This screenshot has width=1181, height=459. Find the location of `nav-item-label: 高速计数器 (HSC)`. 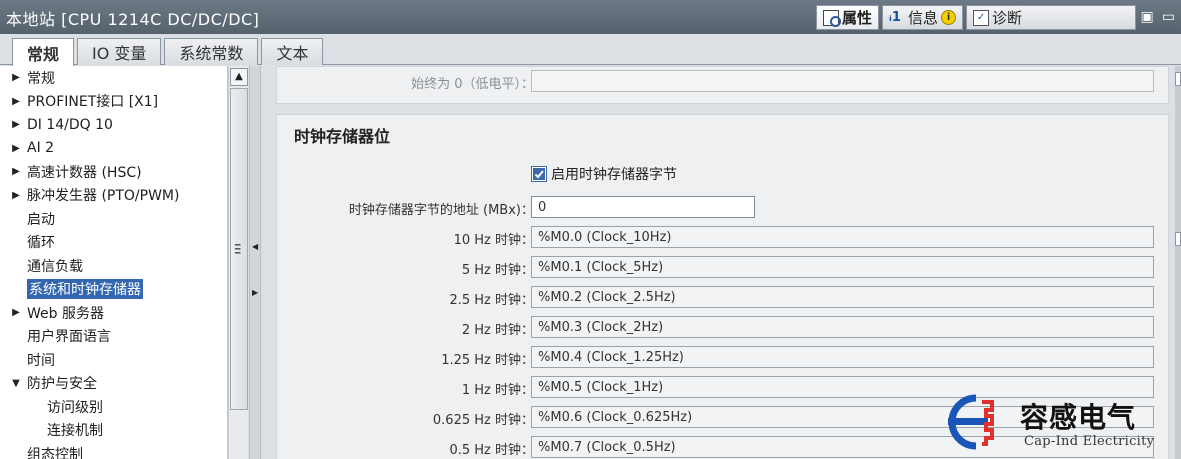

nav-item-label: 高速计数器 (HSC) is located at coordinates (84, 172).